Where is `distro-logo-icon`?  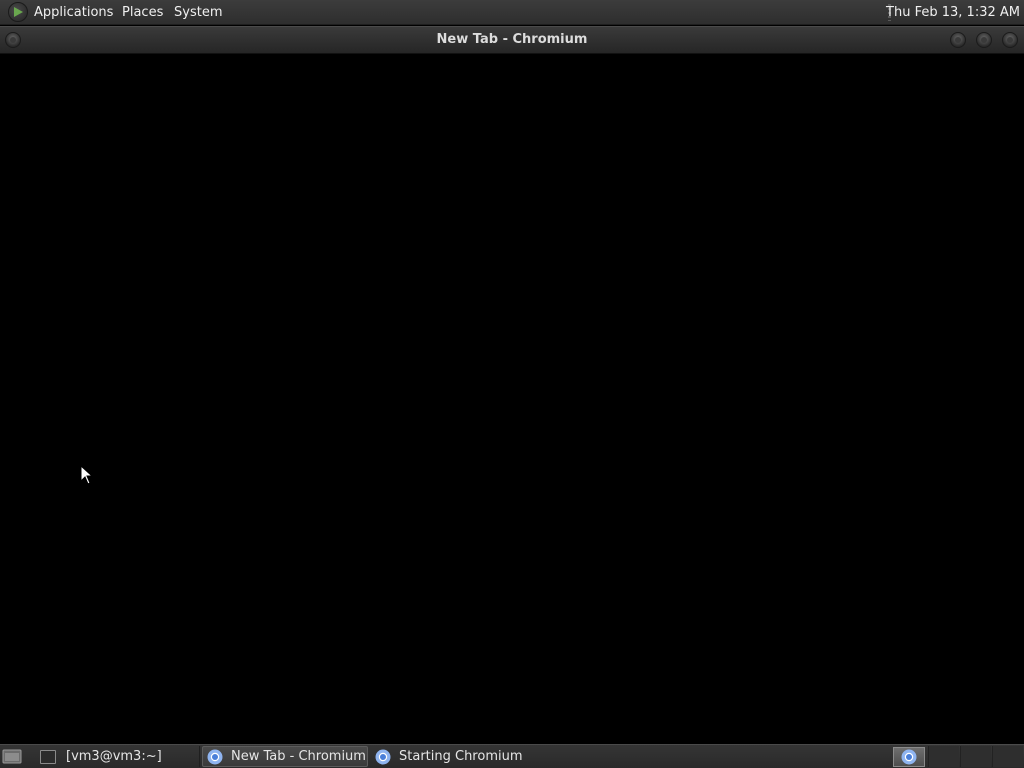
distro-logo-icon is located at coordinates (18, 12).